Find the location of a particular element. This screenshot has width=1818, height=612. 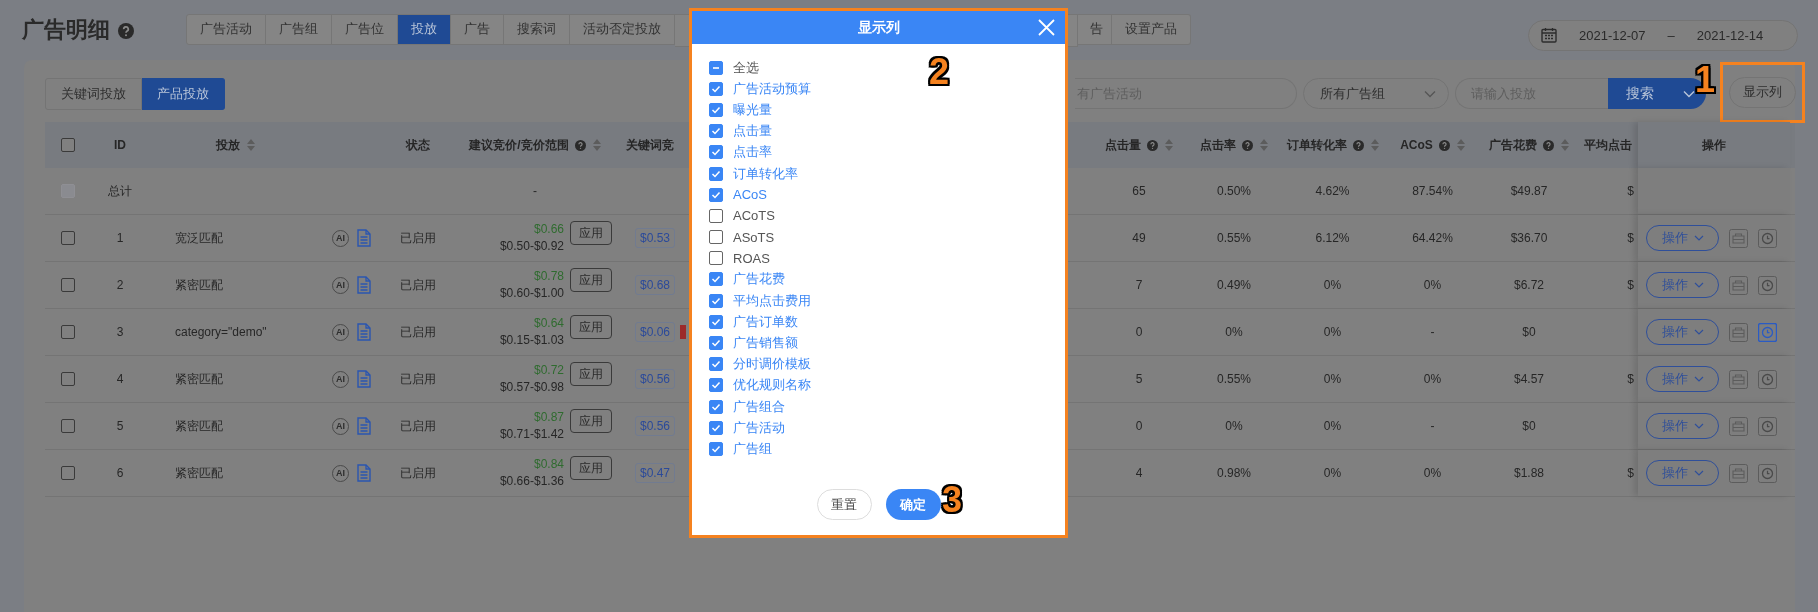

checkbox-label: 广告销售额 is located at coordinates (765, 343).